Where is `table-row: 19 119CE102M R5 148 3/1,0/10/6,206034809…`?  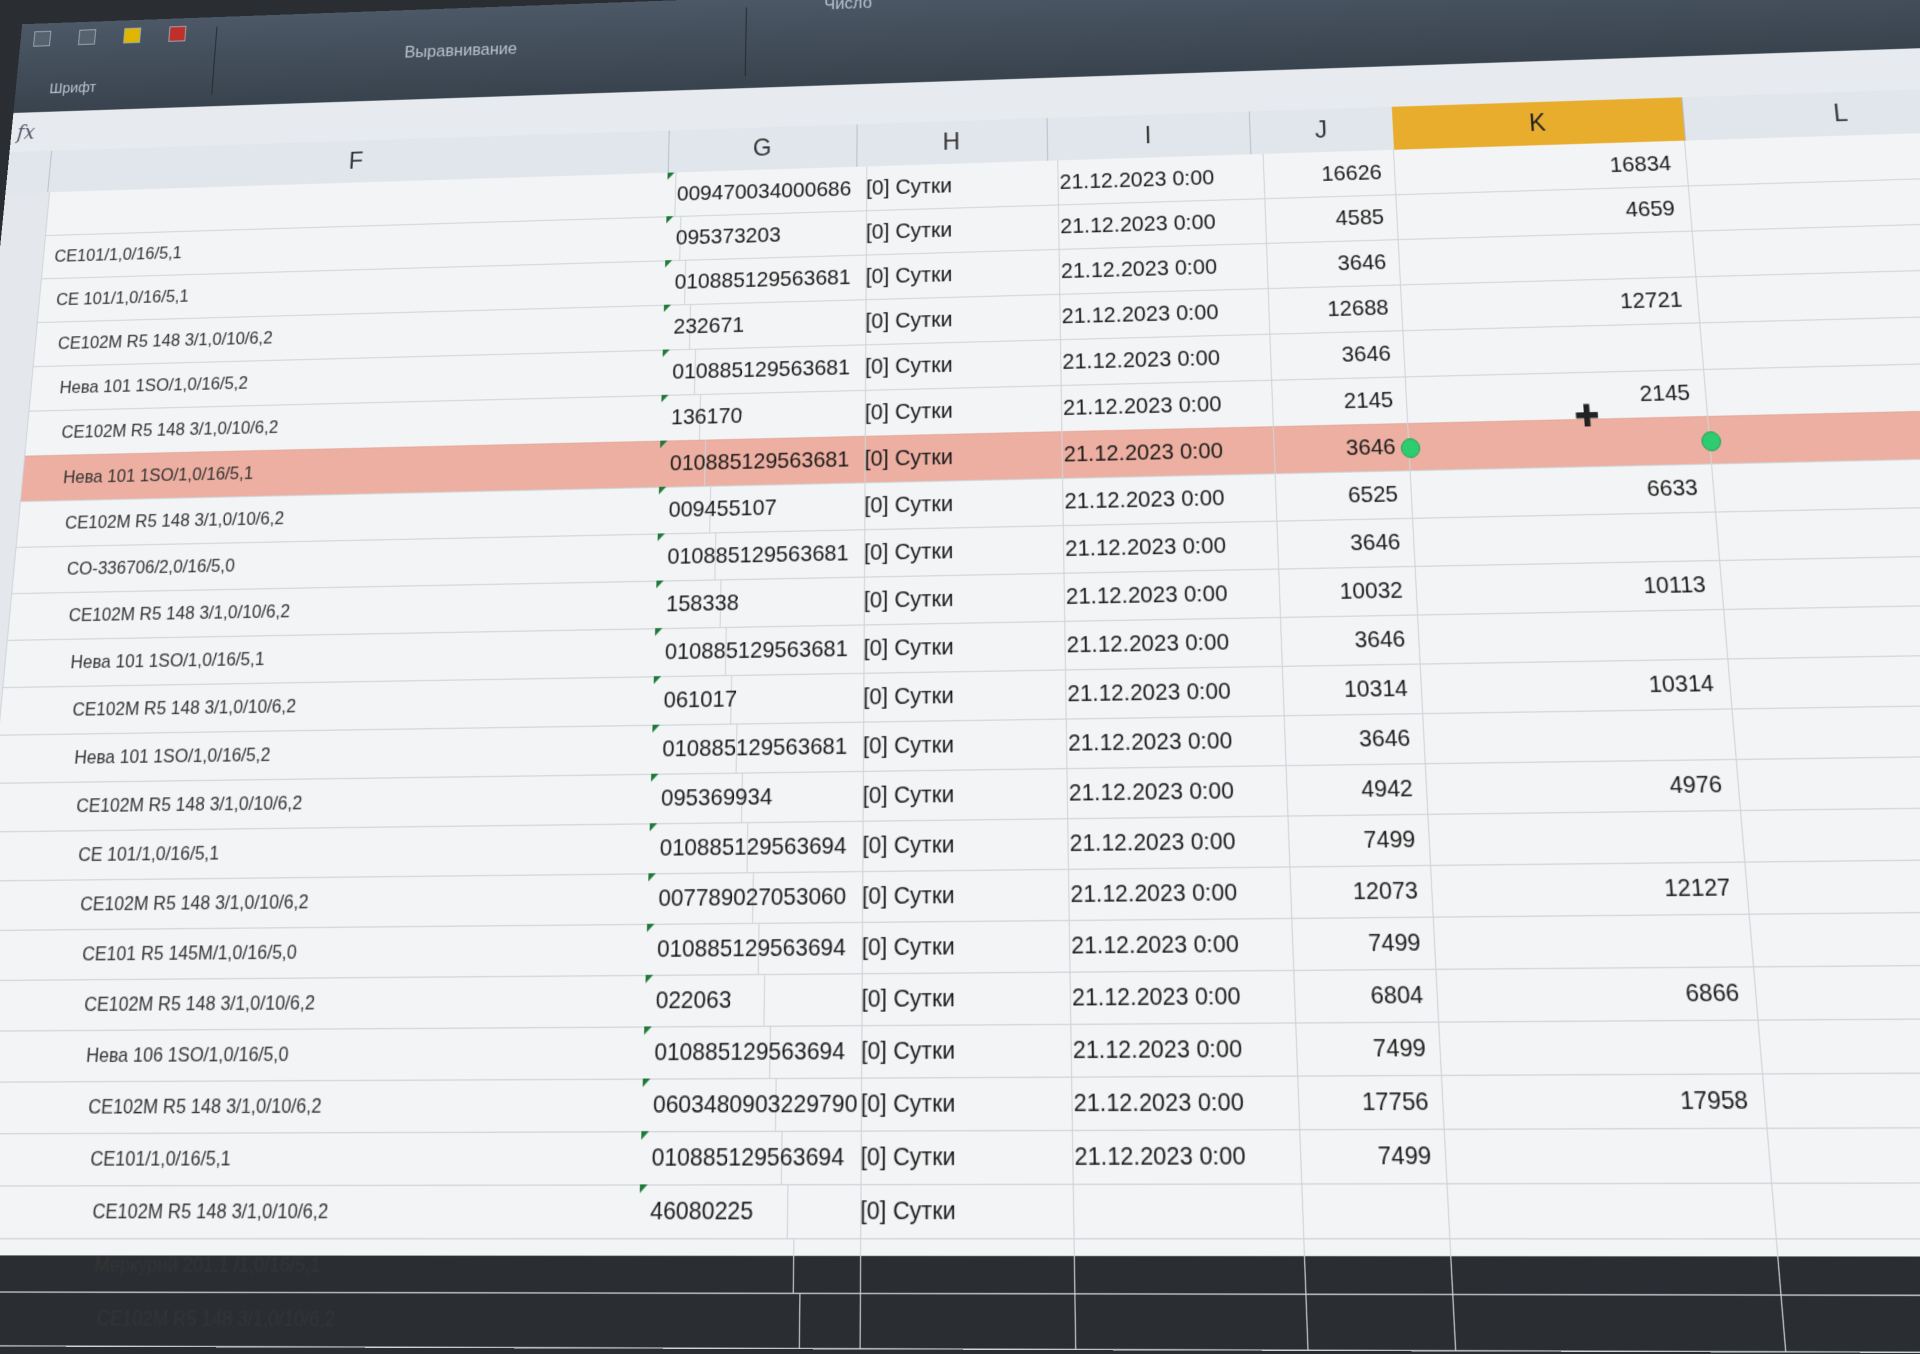
table-row: 19 119CE102M R5 148 3/1,0/10/6,206034809… is located at coordinates (960, 1103).